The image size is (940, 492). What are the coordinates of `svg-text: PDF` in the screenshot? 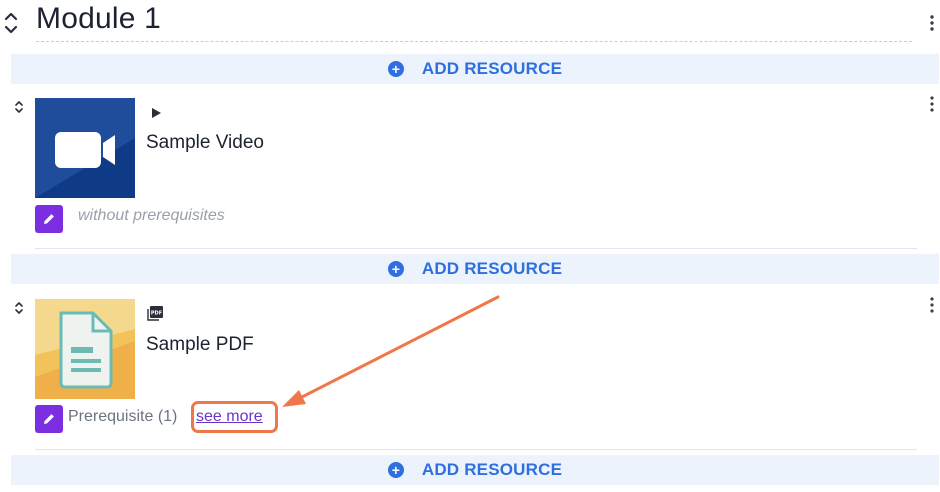 It's located at (156, 313).